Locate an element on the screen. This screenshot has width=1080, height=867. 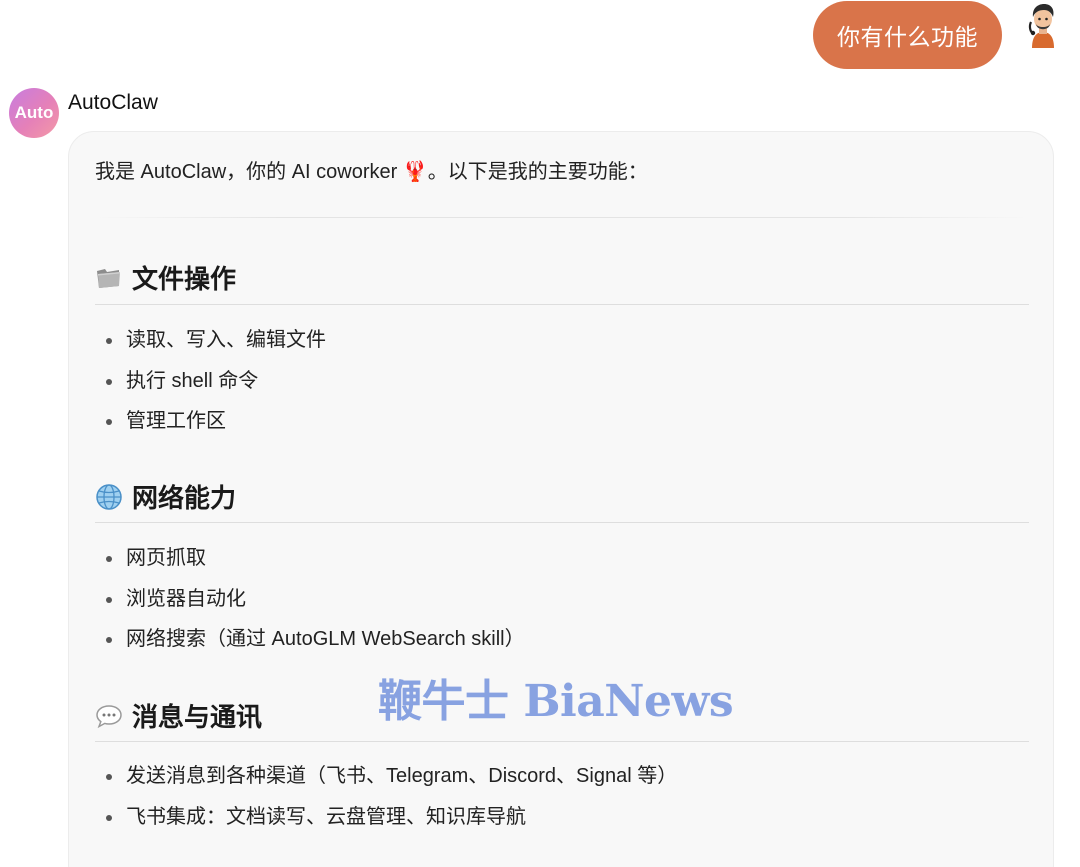
list-item: 浏览器自动化 is located at coordinates (314, 599).